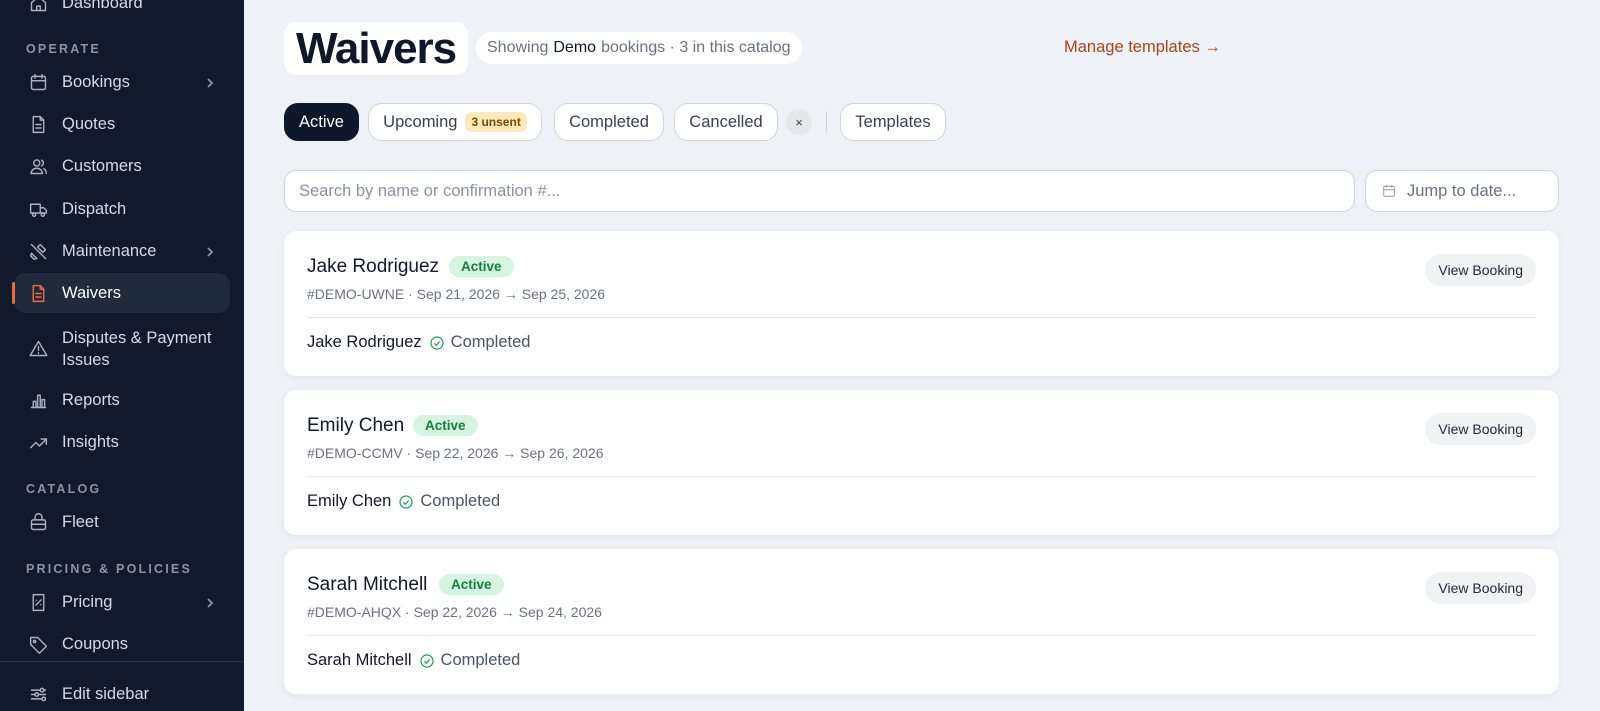  What do you see at coordinates (38, 602) in the screenshot?
I see `receipt-icon` at bounding box center [38, 602].